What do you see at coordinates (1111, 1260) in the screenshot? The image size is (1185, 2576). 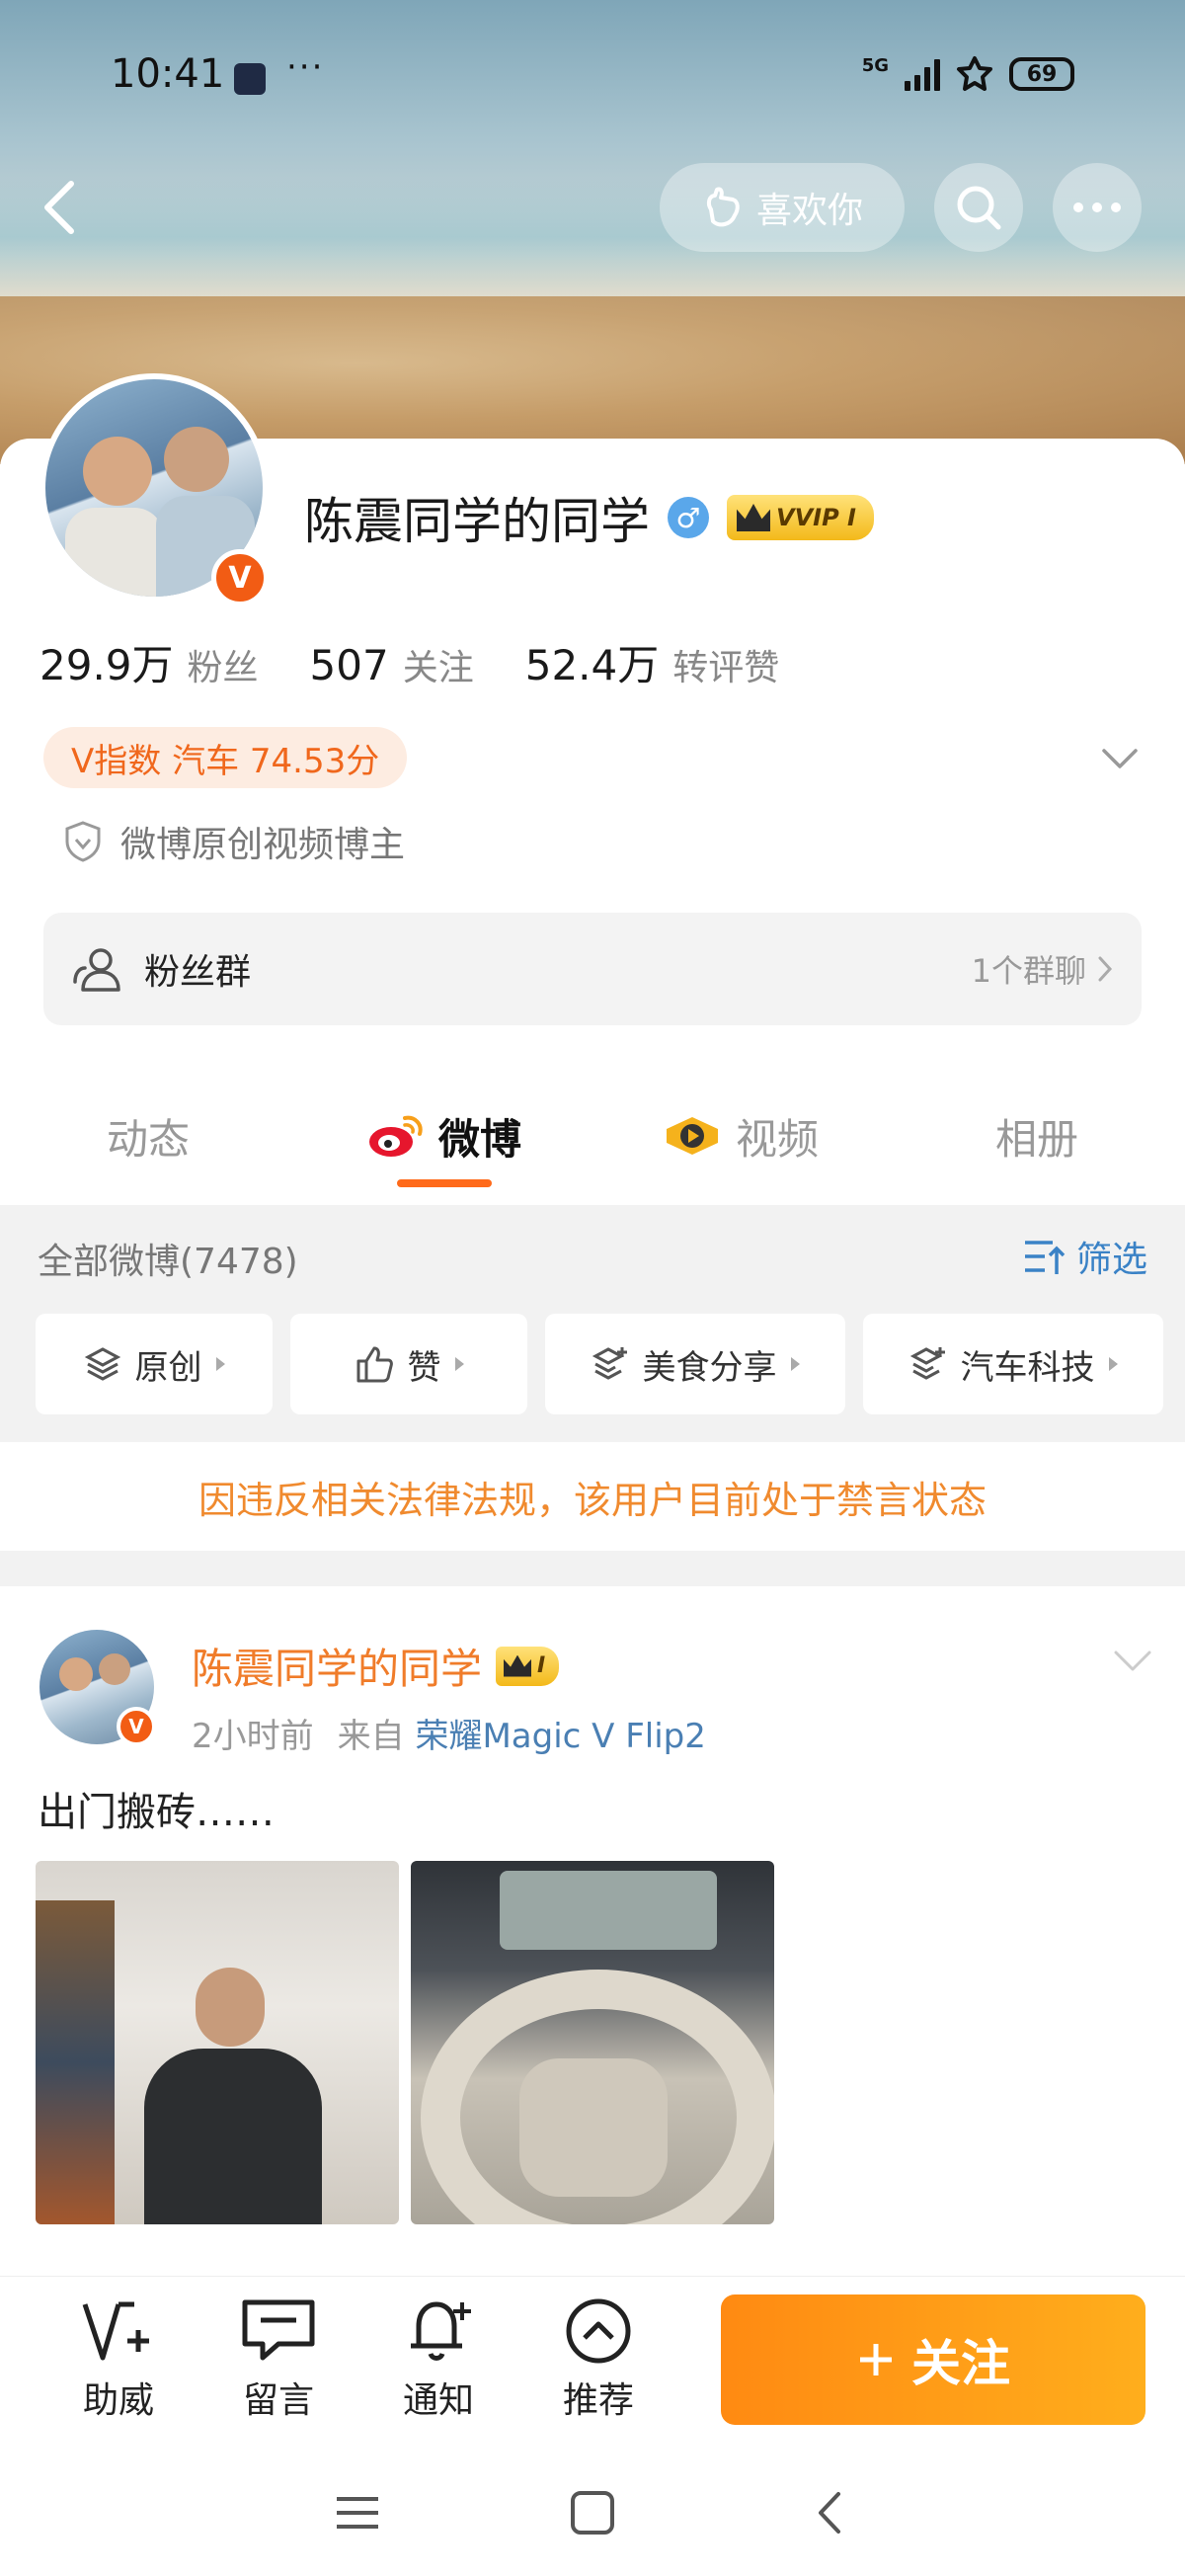 I see `filter-label: 筛选` at bounding box center [1111, 1260].